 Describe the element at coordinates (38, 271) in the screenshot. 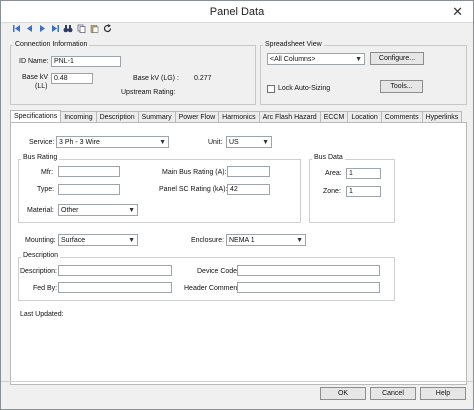

I see `description-label: Description:` at that location.